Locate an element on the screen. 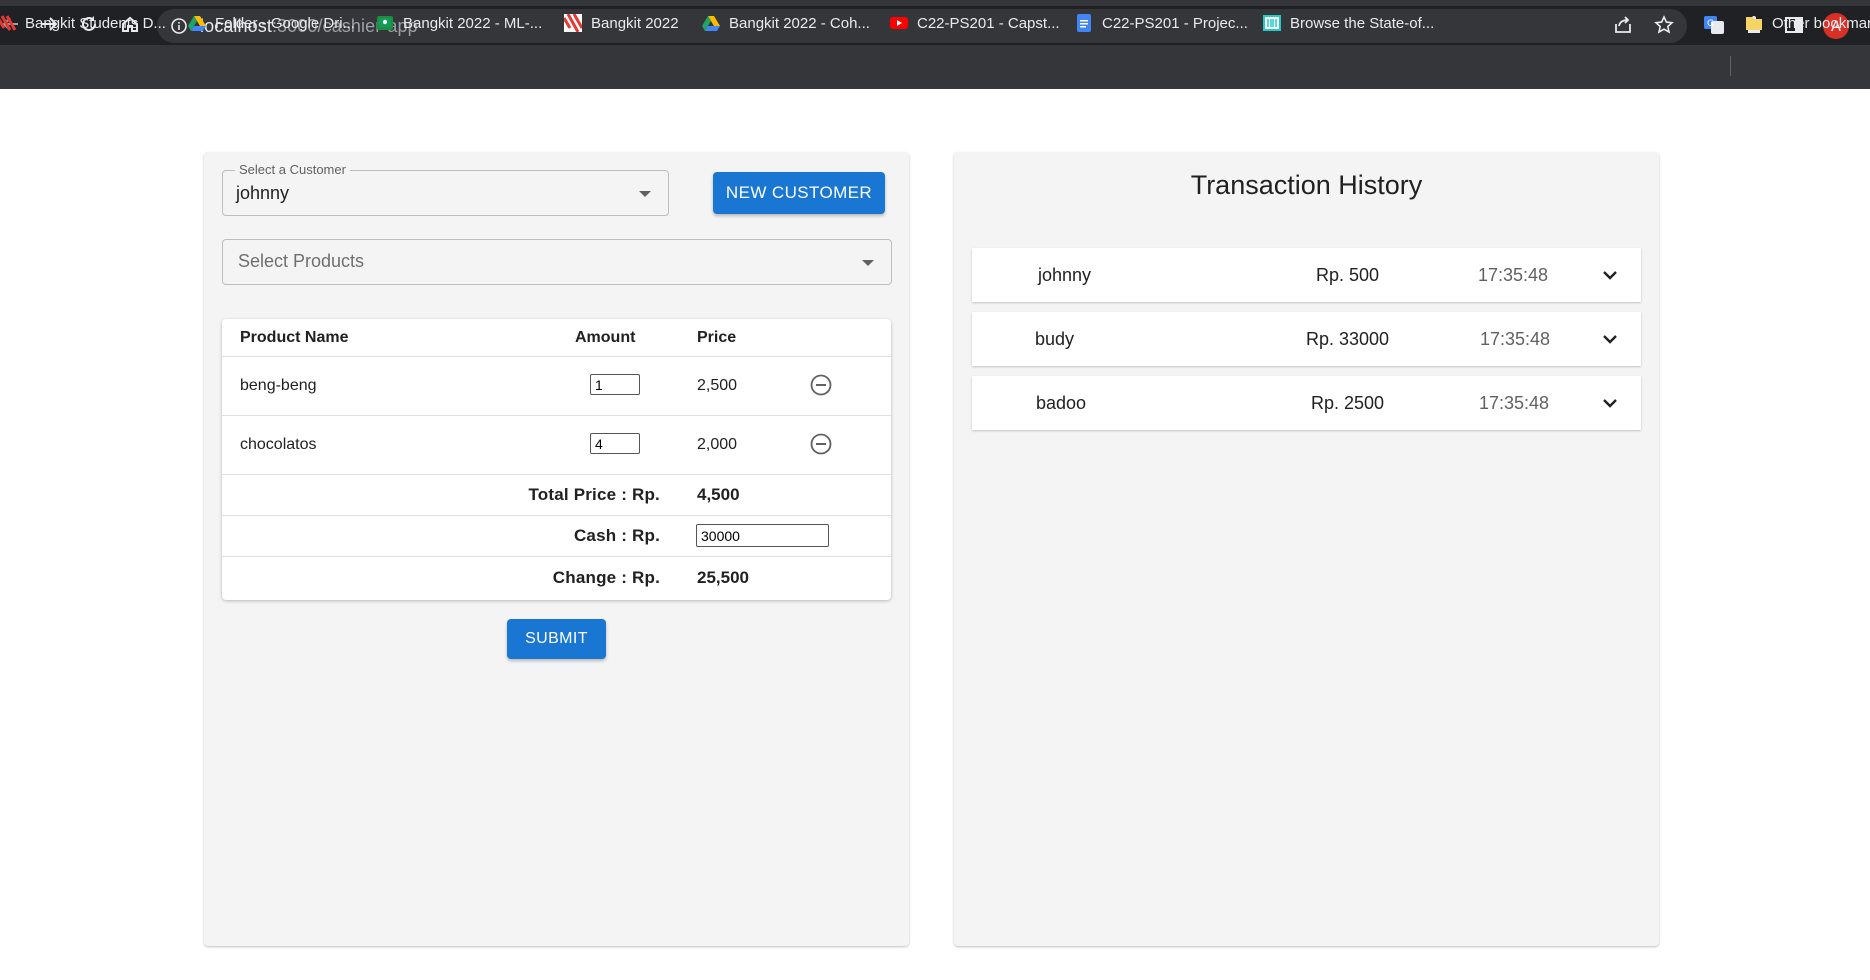  other-bookmarks: Other bookmarks is located at coordinates (1807, 23).